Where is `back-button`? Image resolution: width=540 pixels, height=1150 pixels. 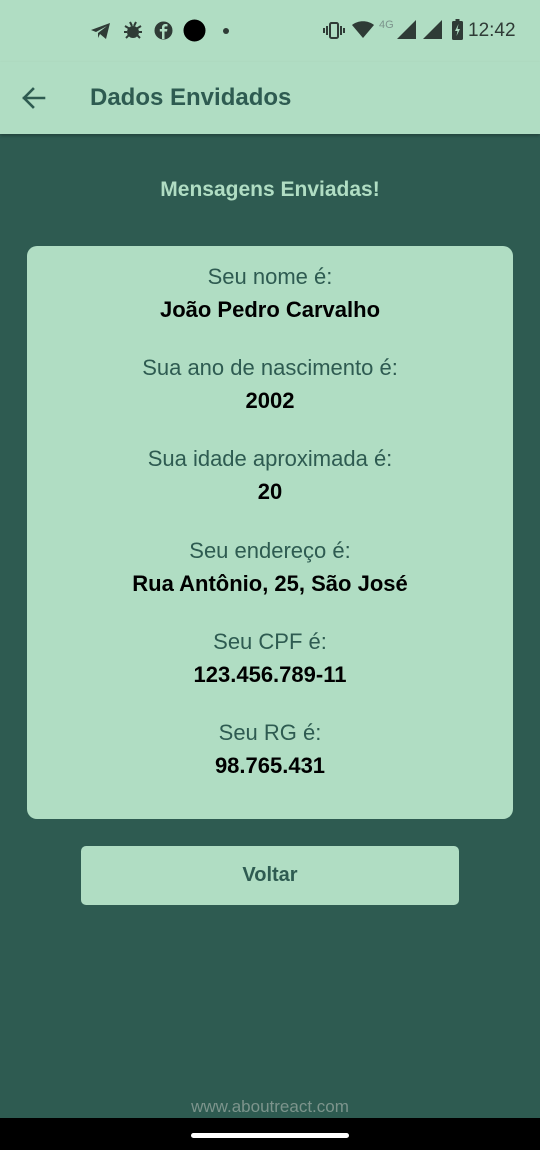 back-button is located at coordinates (34, 98).